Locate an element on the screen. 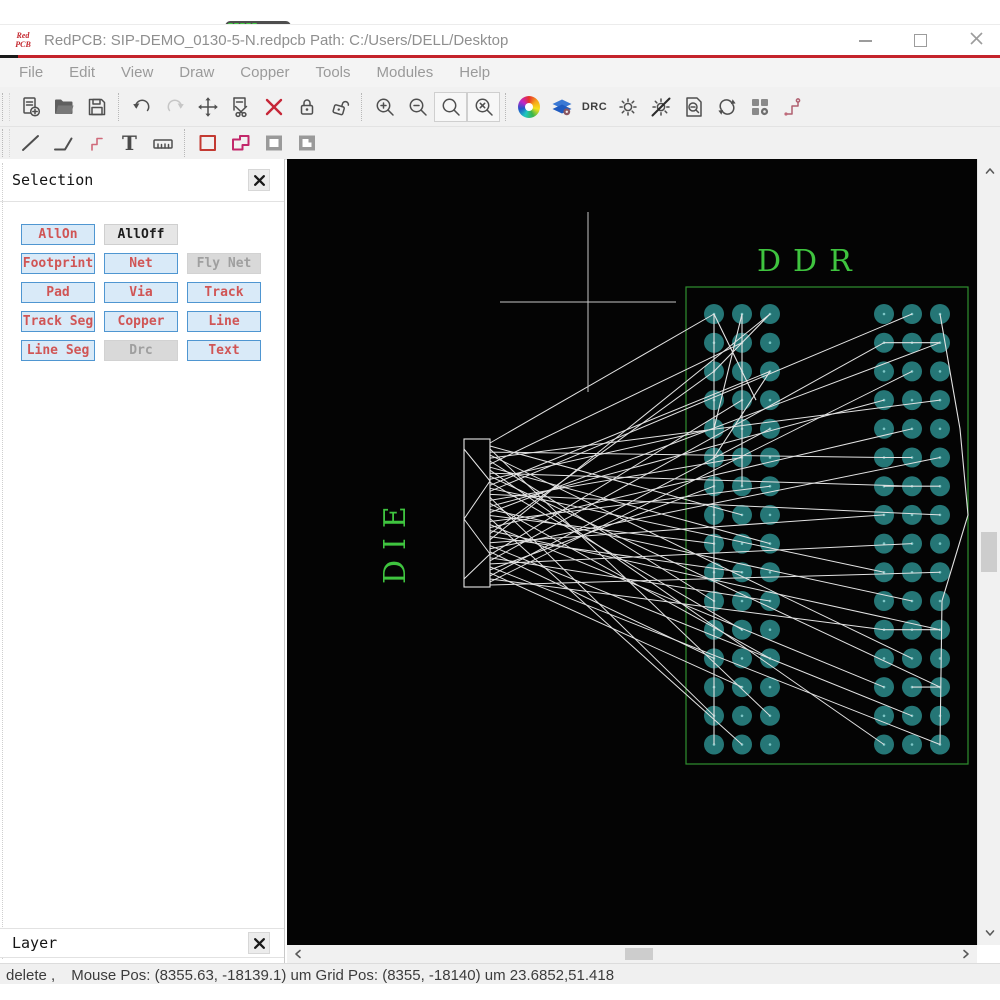 Image resolution: width=1000 pixels, height=1000 pixels. delete-x-icon is located at coordinates (273, 106).